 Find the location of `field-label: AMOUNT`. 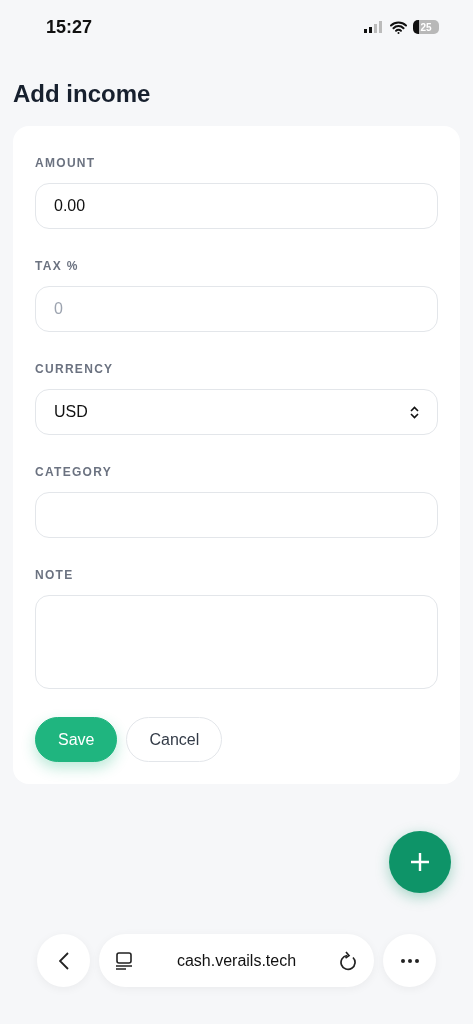

field-label: AMOUNT is located at coordinates (66, 163).